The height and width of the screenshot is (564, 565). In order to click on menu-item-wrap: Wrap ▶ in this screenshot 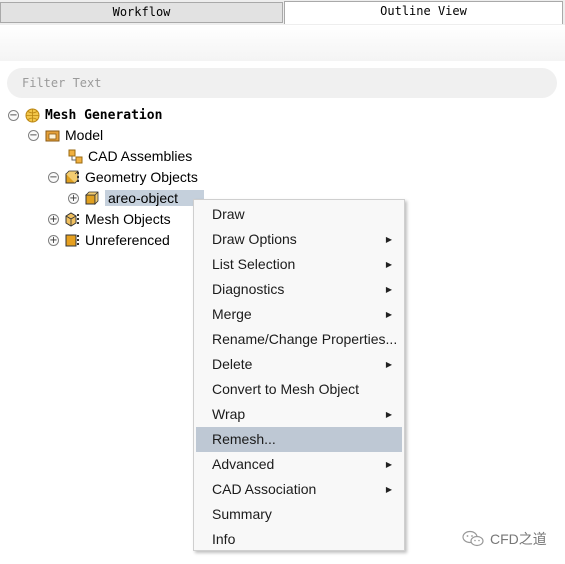, I will do `click(299, 414)`.